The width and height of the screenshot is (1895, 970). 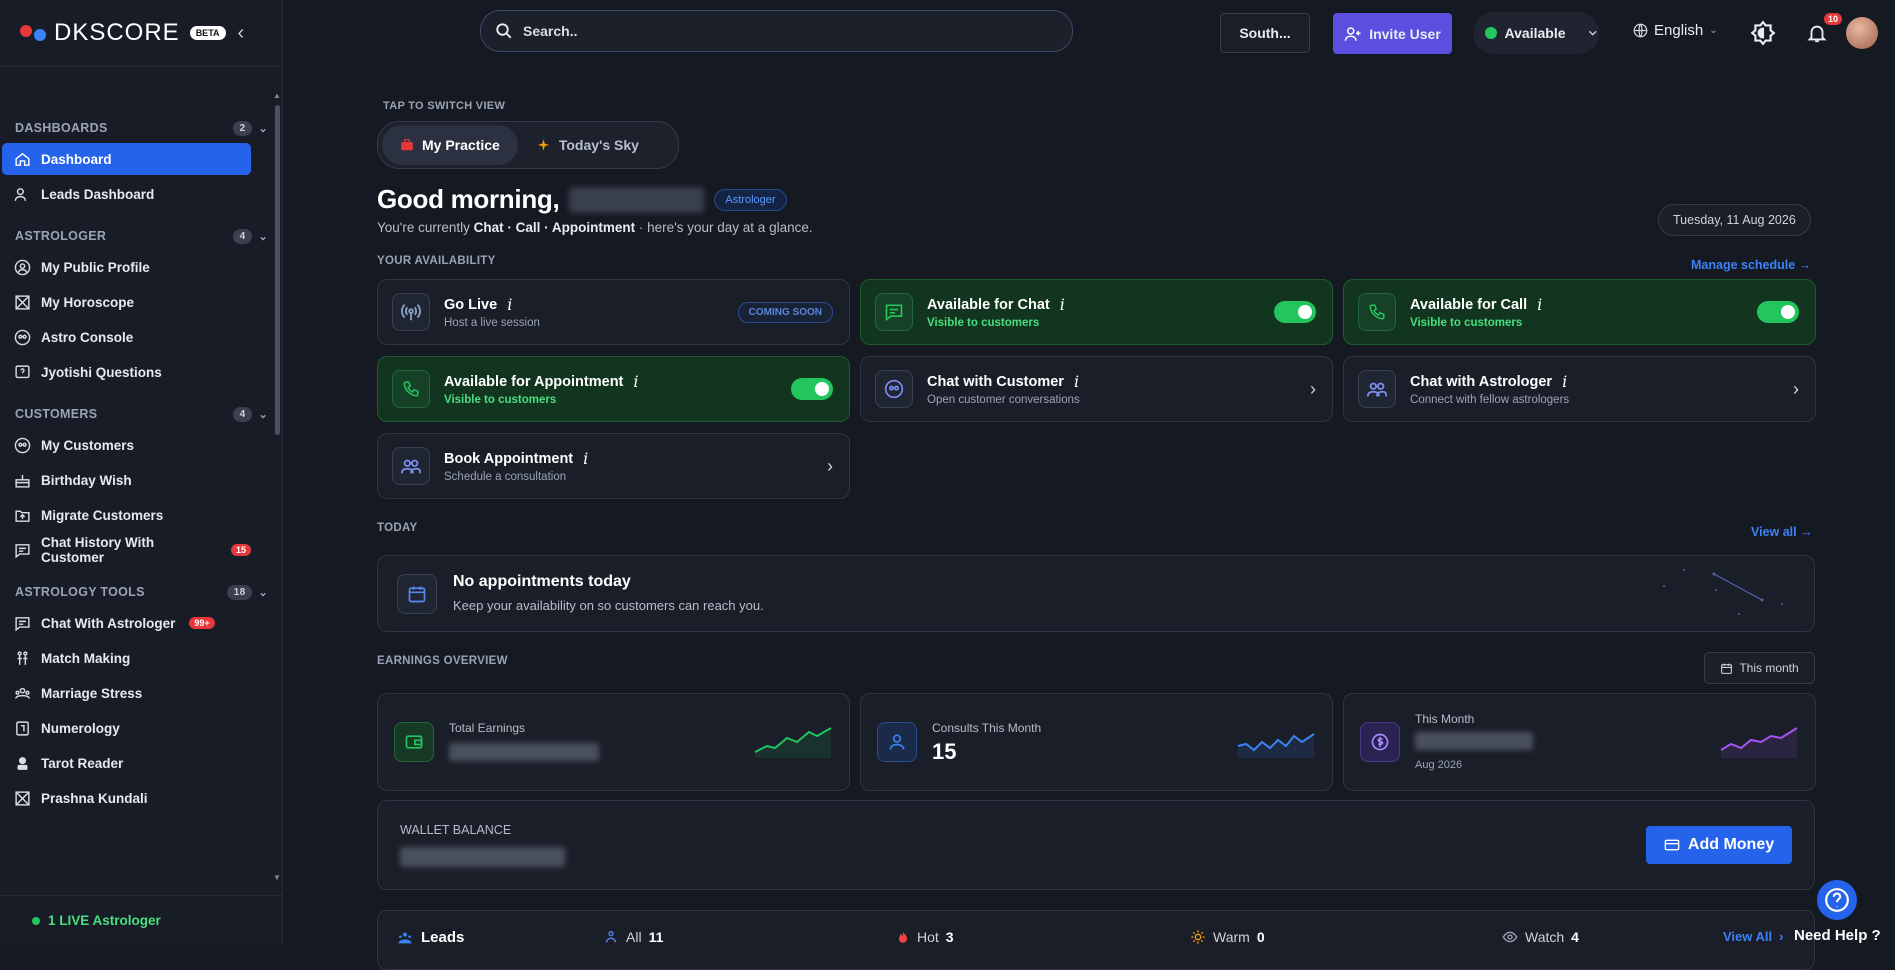 I want to click on period-selector: This month, so click(x=1759, y=668).